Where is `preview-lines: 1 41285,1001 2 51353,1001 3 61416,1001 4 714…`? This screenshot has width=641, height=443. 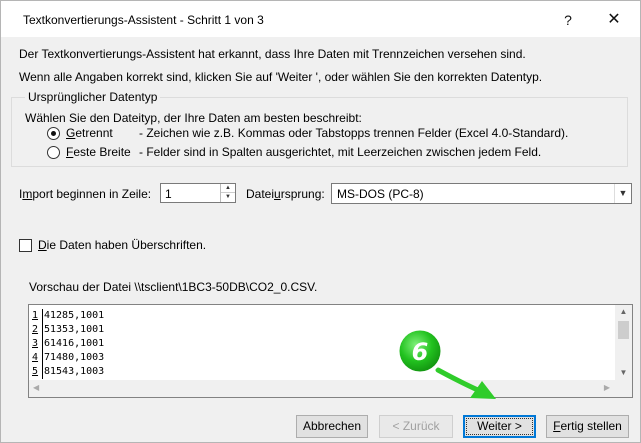 preview-lines: 1 41285,1001 2 51353,1001 3 61416,1001 4 714… is located at coordinates (67, 344).